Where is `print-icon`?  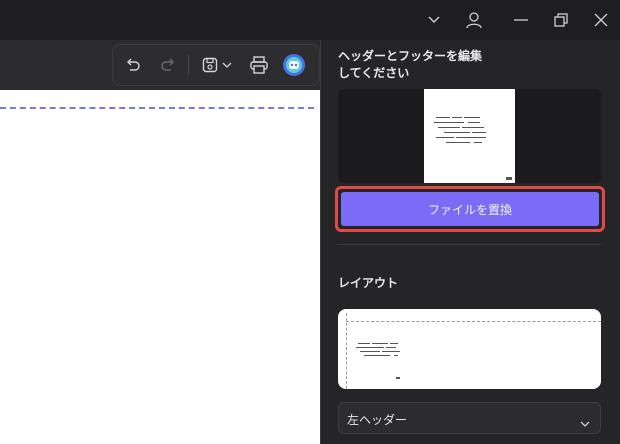 print-icon is located at coordinates (259, 65).